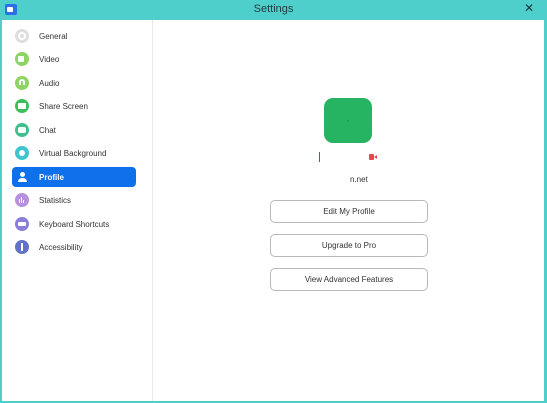 The width and height of the screenshot is (547, 403). I want to click on sidebar-item-label: Accessibility, so click(61, 247).